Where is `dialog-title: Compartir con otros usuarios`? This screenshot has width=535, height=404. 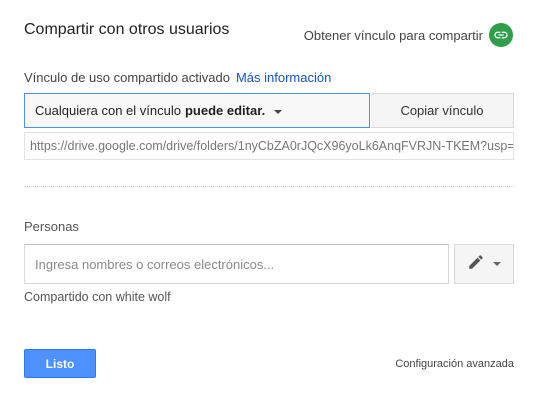 dialog-title: Compartir con otros usuarios is located at coordinates (127, 29).